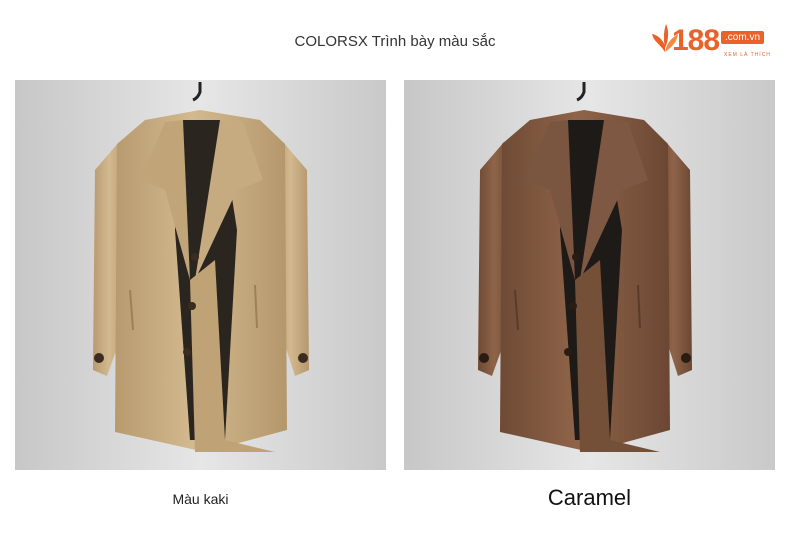  I want to click on logo-number: 188, so click(696, 40).